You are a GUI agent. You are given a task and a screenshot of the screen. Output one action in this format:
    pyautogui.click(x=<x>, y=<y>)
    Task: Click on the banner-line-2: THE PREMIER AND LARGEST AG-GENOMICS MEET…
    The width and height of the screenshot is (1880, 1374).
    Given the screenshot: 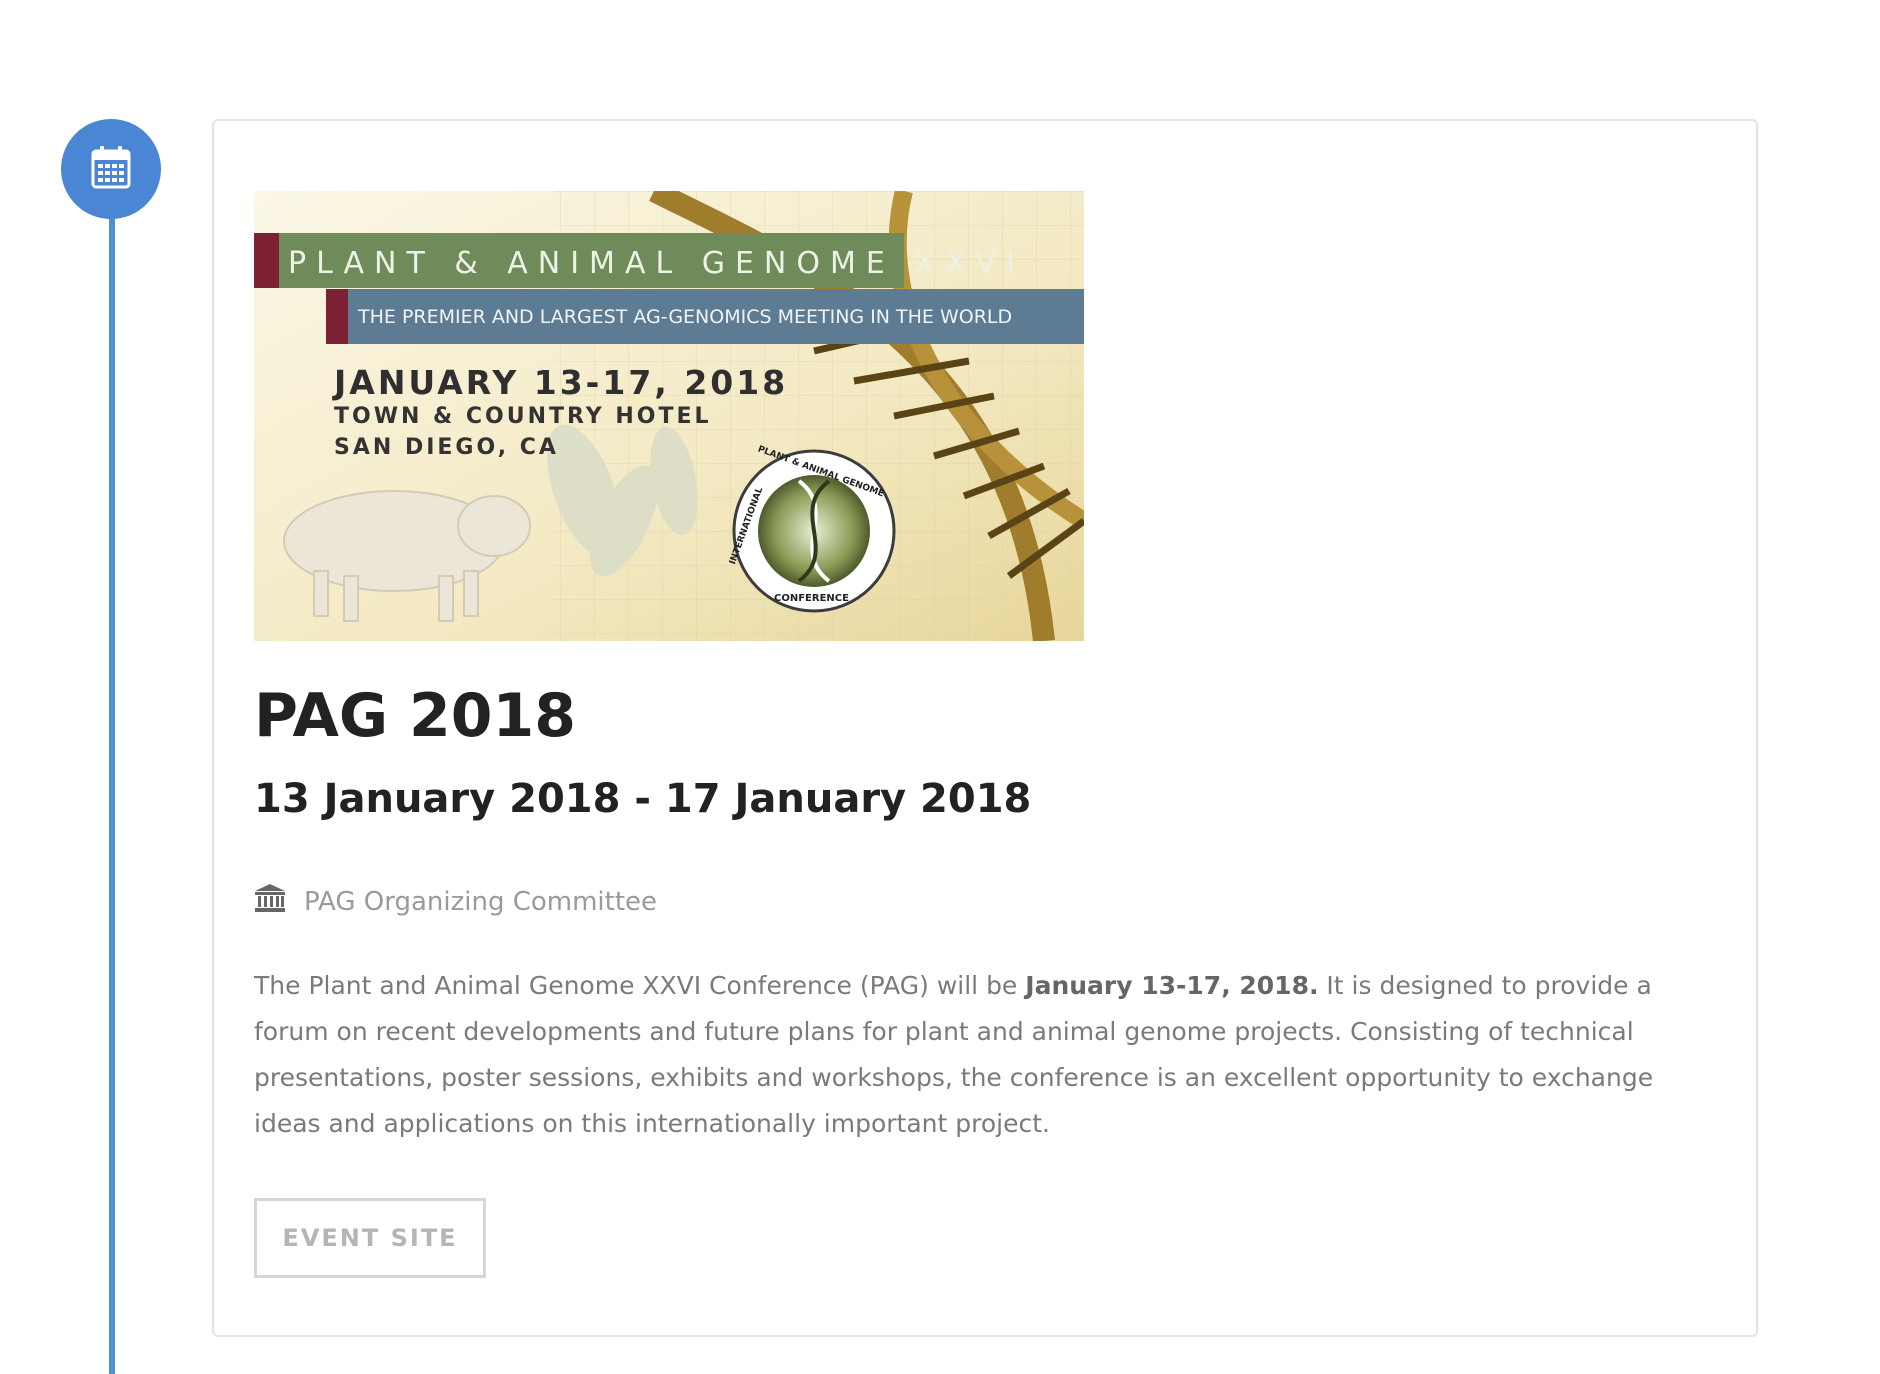 What is the action you would take?
    pyautogui.click(x=685, y=317)
    